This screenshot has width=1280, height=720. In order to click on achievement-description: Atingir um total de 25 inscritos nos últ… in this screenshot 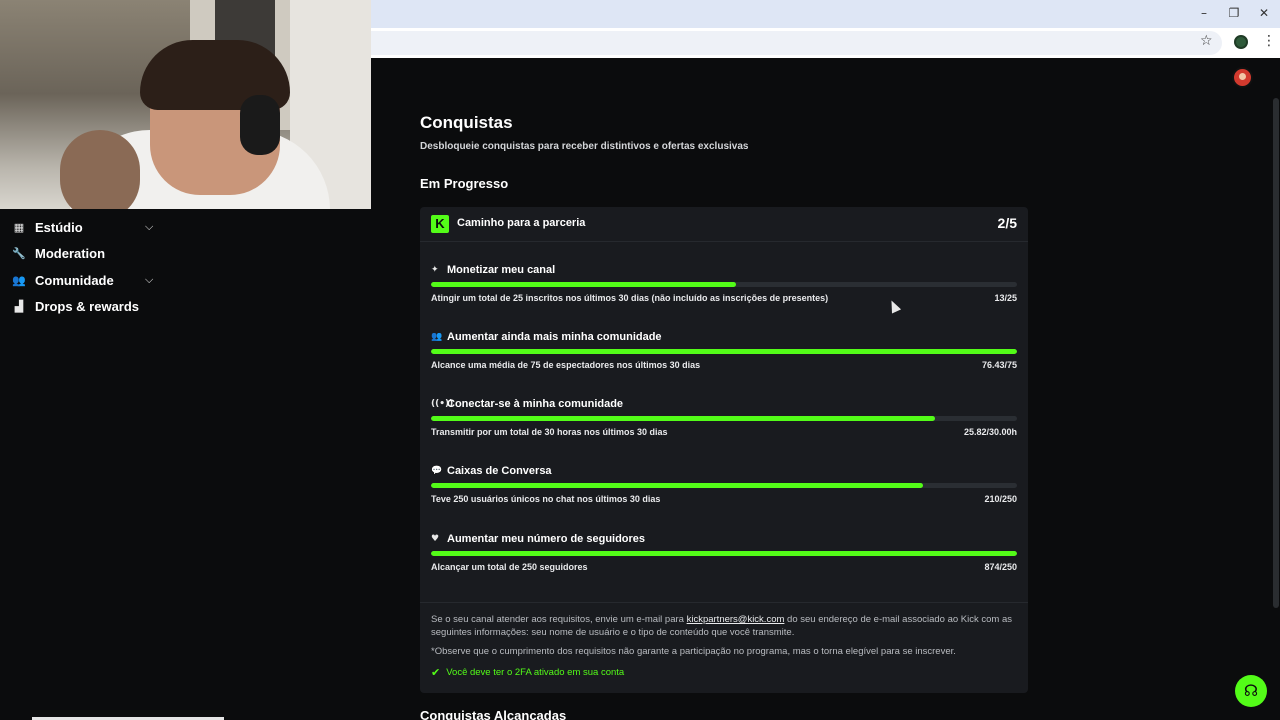, I will do `click(630, 298)`.